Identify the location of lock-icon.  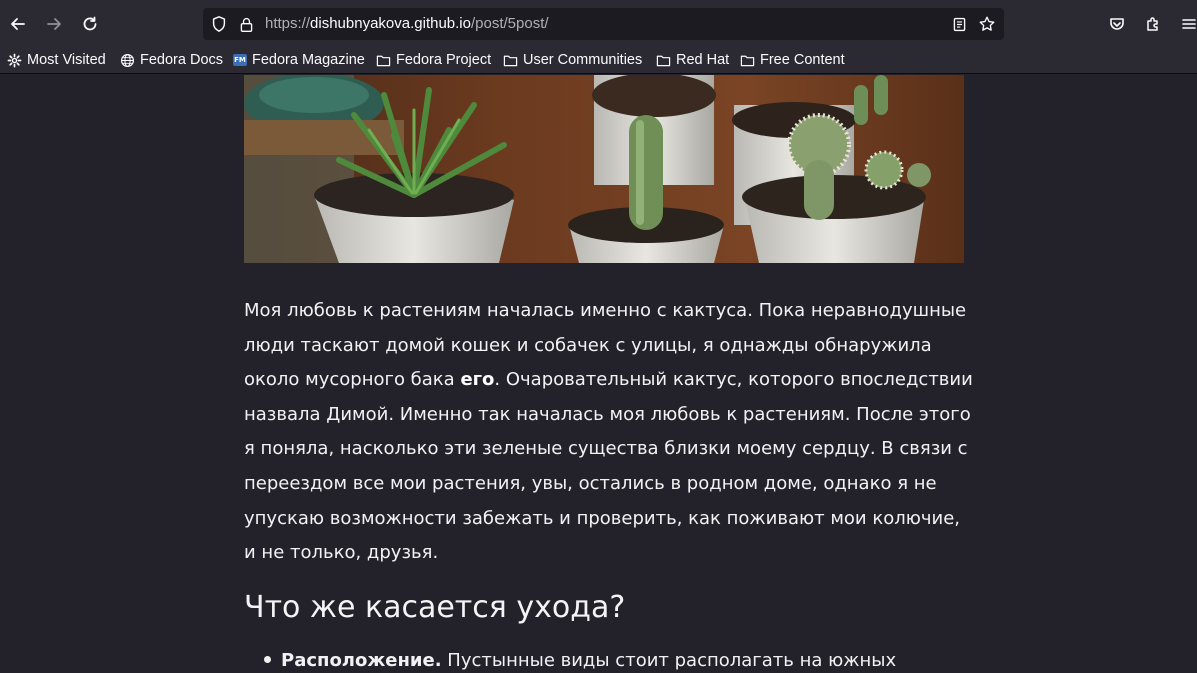
(246, 24).